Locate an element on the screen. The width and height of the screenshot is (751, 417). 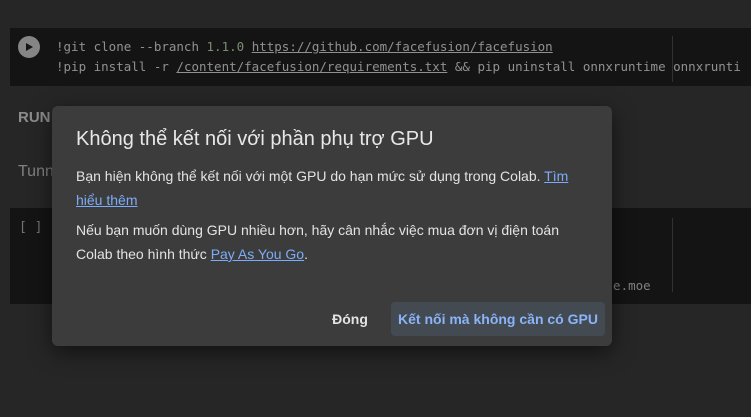
pay-as-you-go-link: Pay As You Go is located at coordinates (257, 254).